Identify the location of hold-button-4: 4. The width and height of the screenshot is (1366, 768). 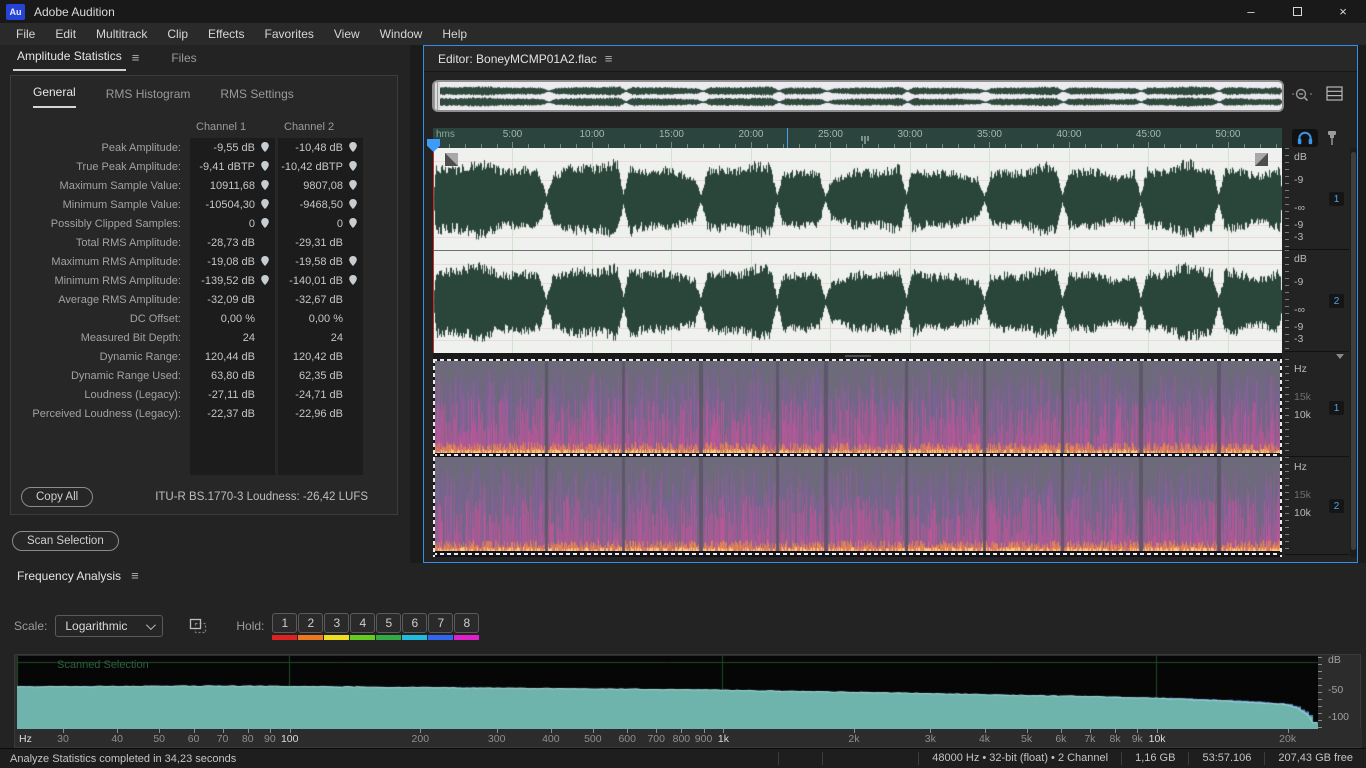
(363, 626).